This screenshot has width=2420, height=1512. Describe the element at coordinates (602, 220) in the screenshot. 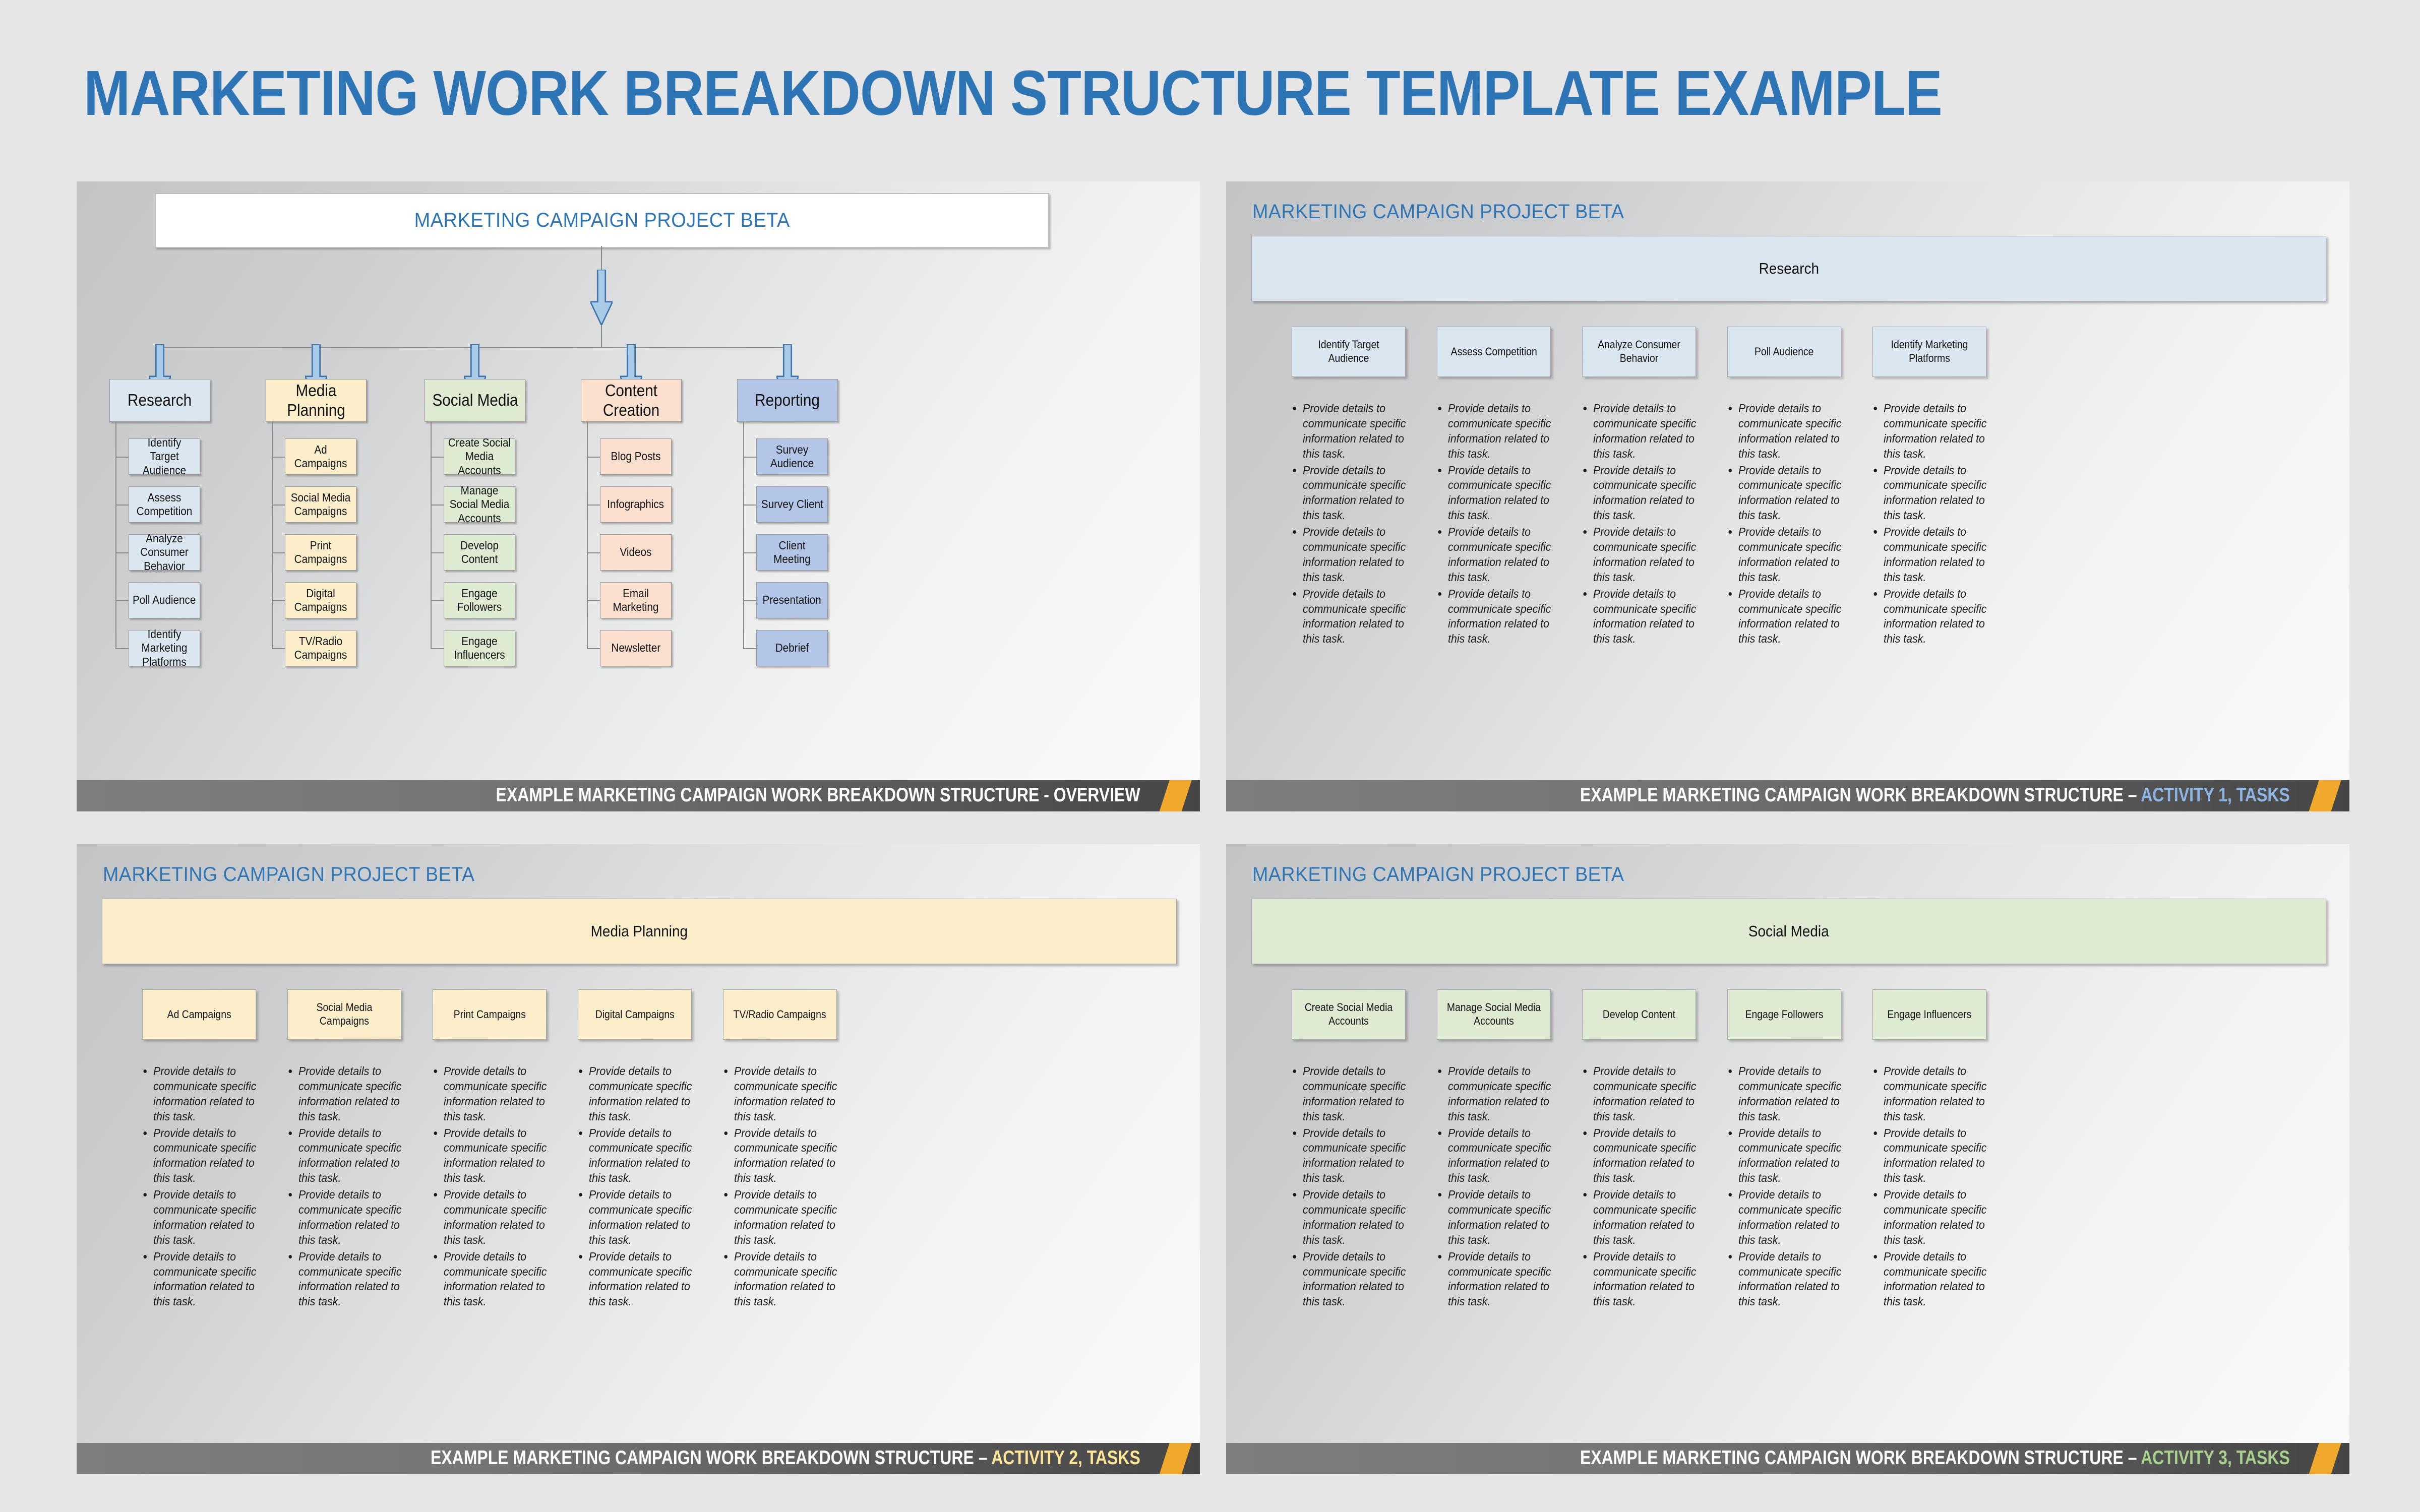

I see `overview-root-box: MARKETING CAMPAIGN PROJECT BETA` at that location.